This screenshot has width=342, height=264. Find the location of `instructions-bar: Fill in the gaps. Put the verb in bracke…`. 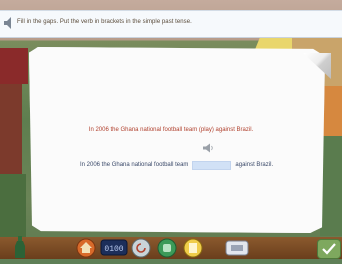

instructions-bar: Fill in the gaps. Put the verb in bracke… is located at coordinates (171, 24).